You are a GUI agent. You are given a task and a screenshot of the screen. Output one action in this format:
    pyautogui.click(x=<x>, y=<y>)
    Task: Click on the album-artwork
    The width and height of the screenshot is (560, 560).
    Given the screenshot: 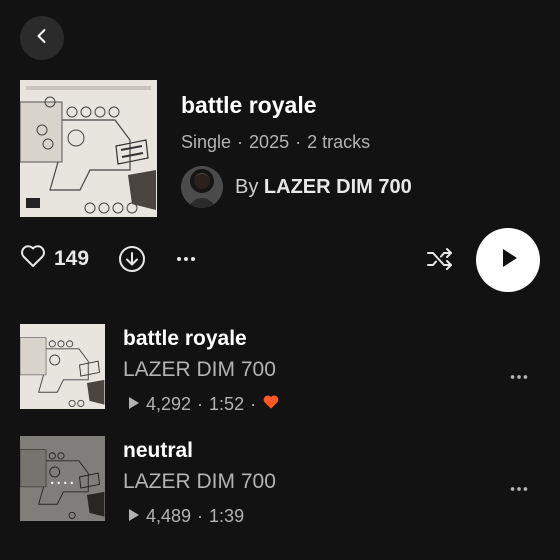 What is the action you would take?
    pyautogui.click(x=88, y=148)
    